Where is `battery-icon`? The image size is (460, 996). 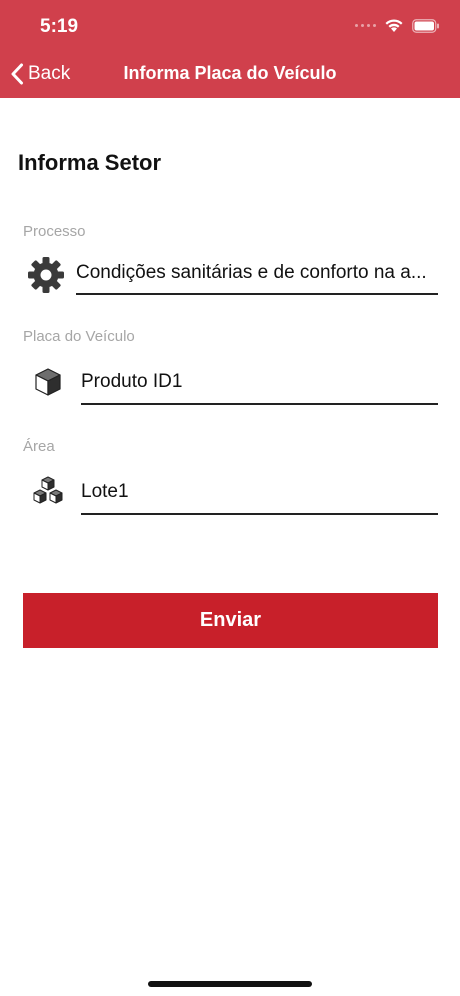
battery-icon is located at coordinates (425, 25).